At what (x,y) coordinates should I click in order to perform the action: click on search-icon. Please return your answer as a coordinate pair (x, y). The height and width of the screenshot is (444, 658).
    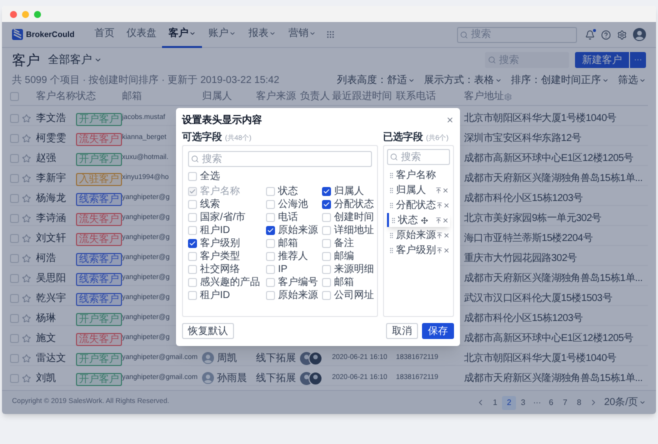
    Looking at the image, I should click on (195, 159).